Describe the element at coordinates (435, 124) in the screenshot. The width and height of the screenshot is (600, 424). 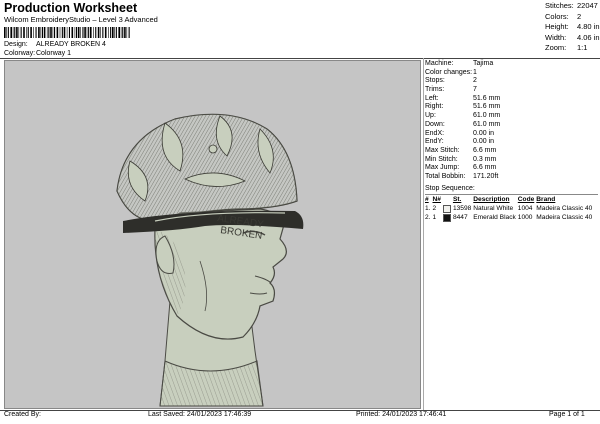
I see `down-label: Down:` at that location.